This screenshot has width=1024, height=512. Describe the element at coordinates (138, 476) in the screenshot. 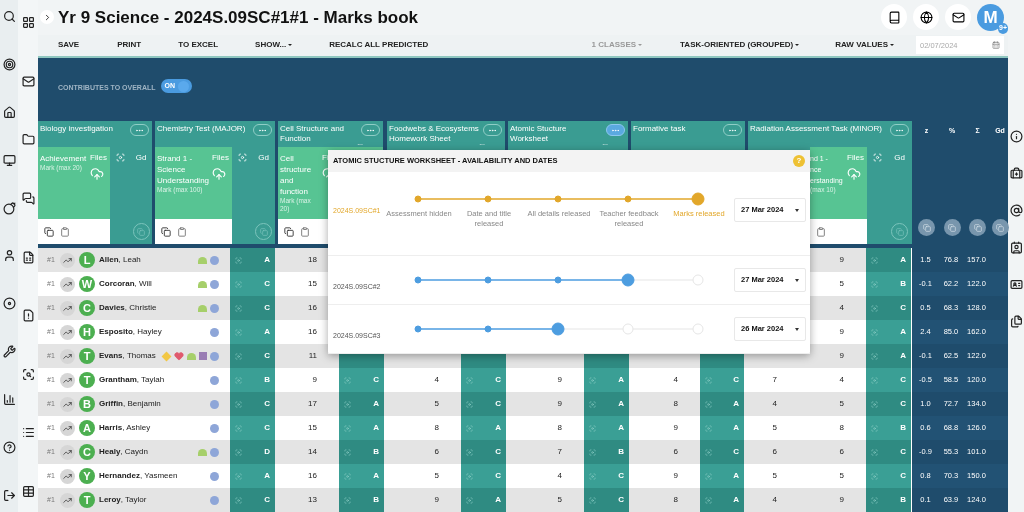

I see `student-name: Hernandez, Yasmeen` at that location.